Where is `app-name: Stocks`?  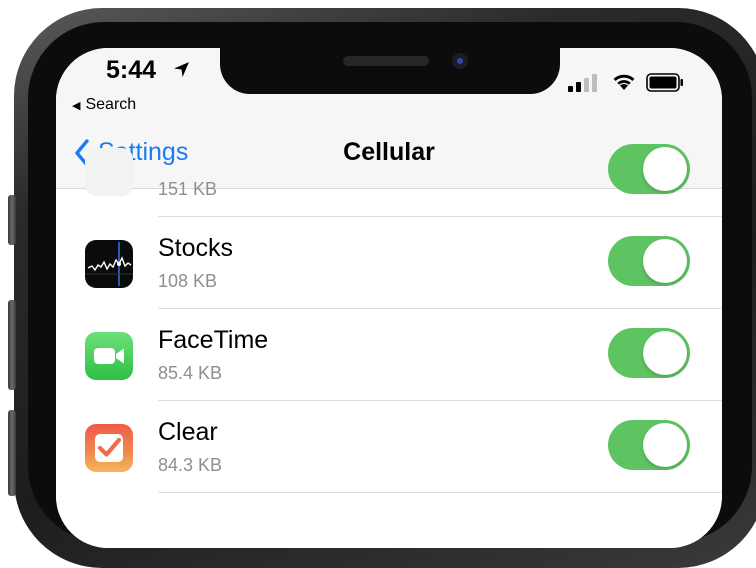
app-name: Stocks is located at coordinates (196, 248).